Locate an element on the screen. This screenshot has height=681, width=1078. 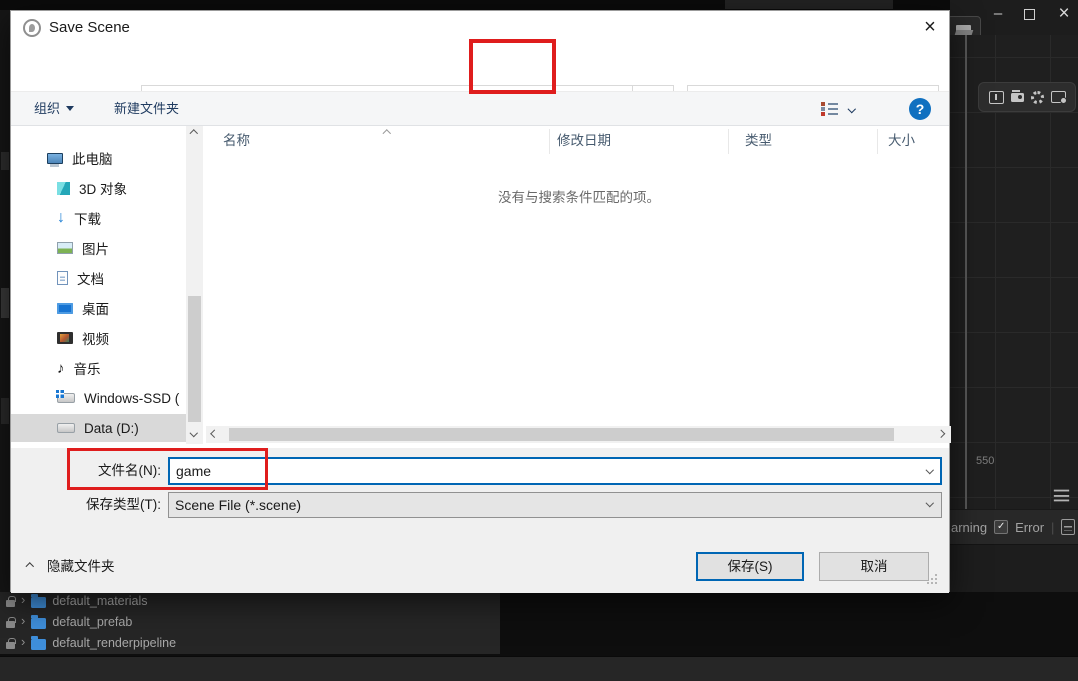
tree-item-label: default_prefab is located at coordinates (92, 622).